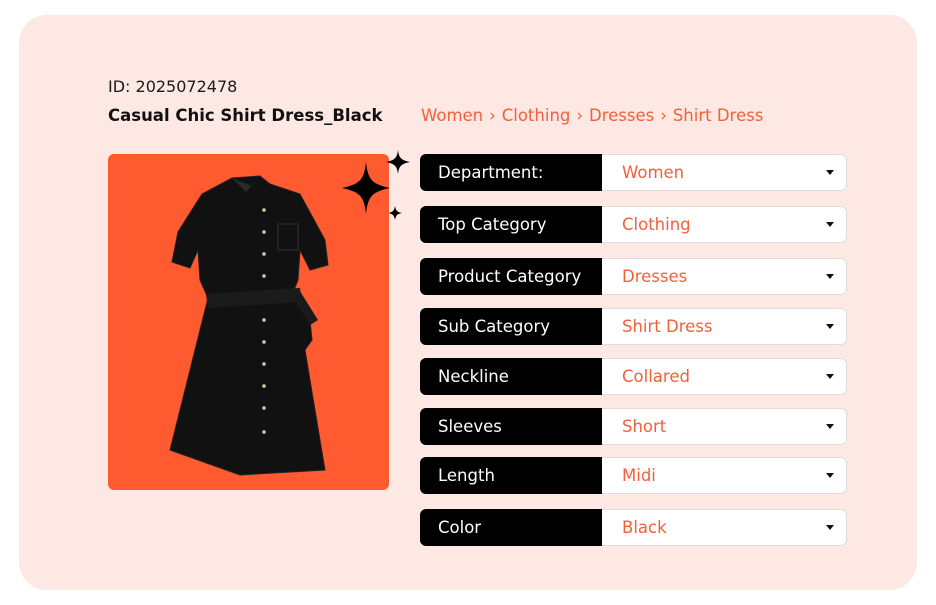 The width and height of the screenshot is (936, 605). I want to click on attribute-row-product-category: Product Category Dresses, so click(633, 276).